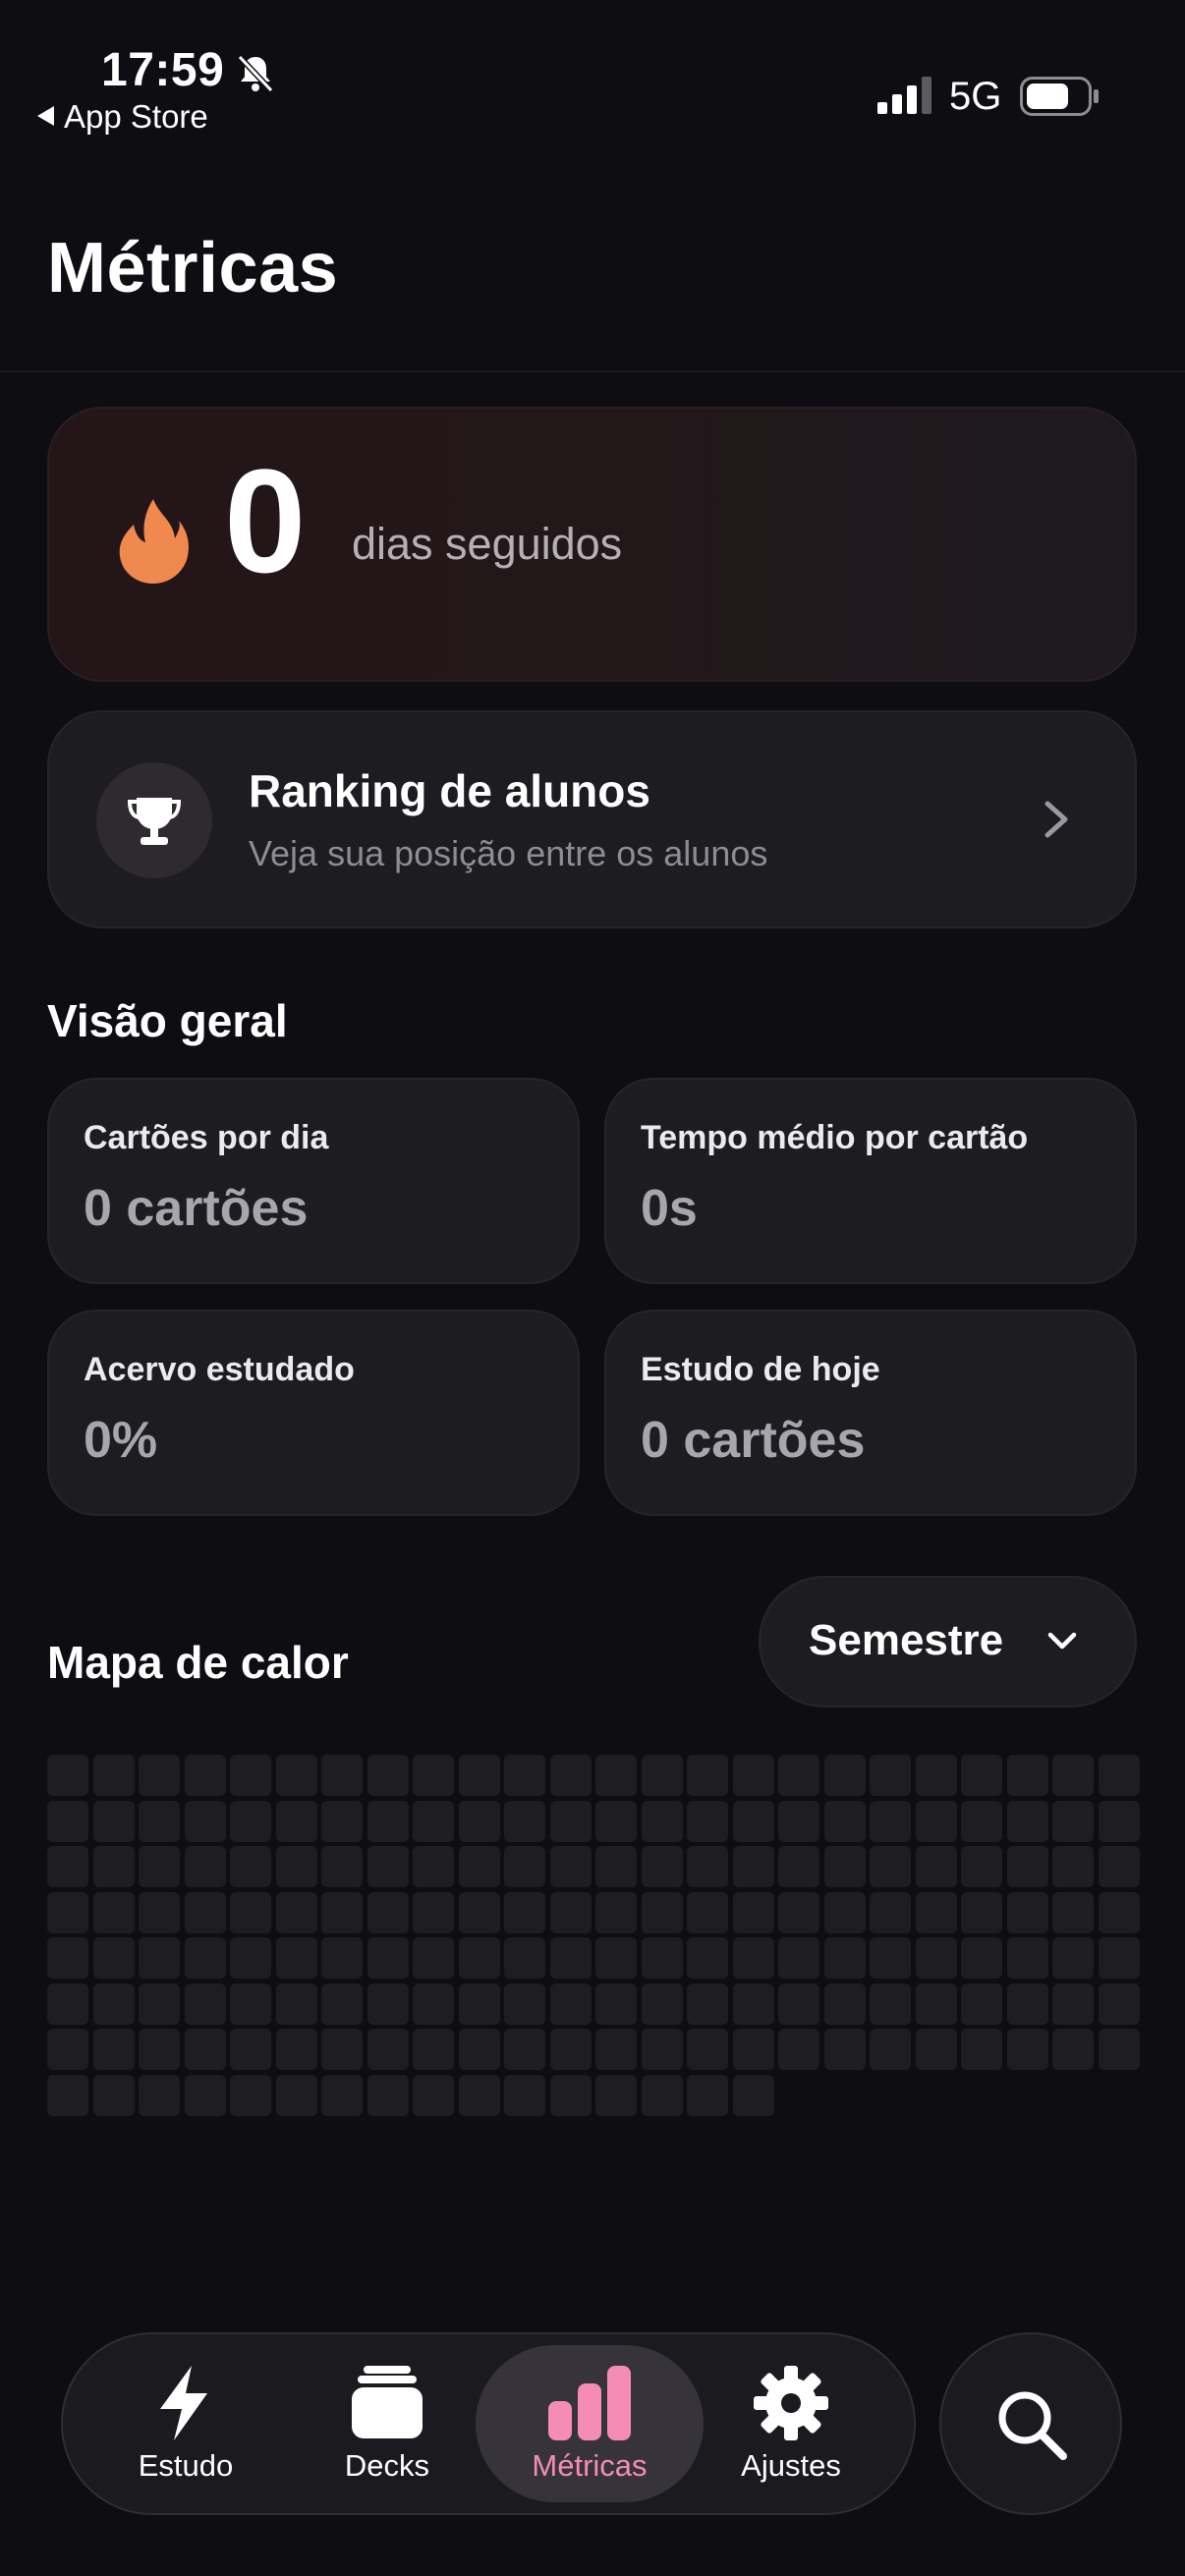 Image resolution: width=1185 pixels, height=2576 pixels. I want to click on overview-title: Visão geral, so click(168, 1020).